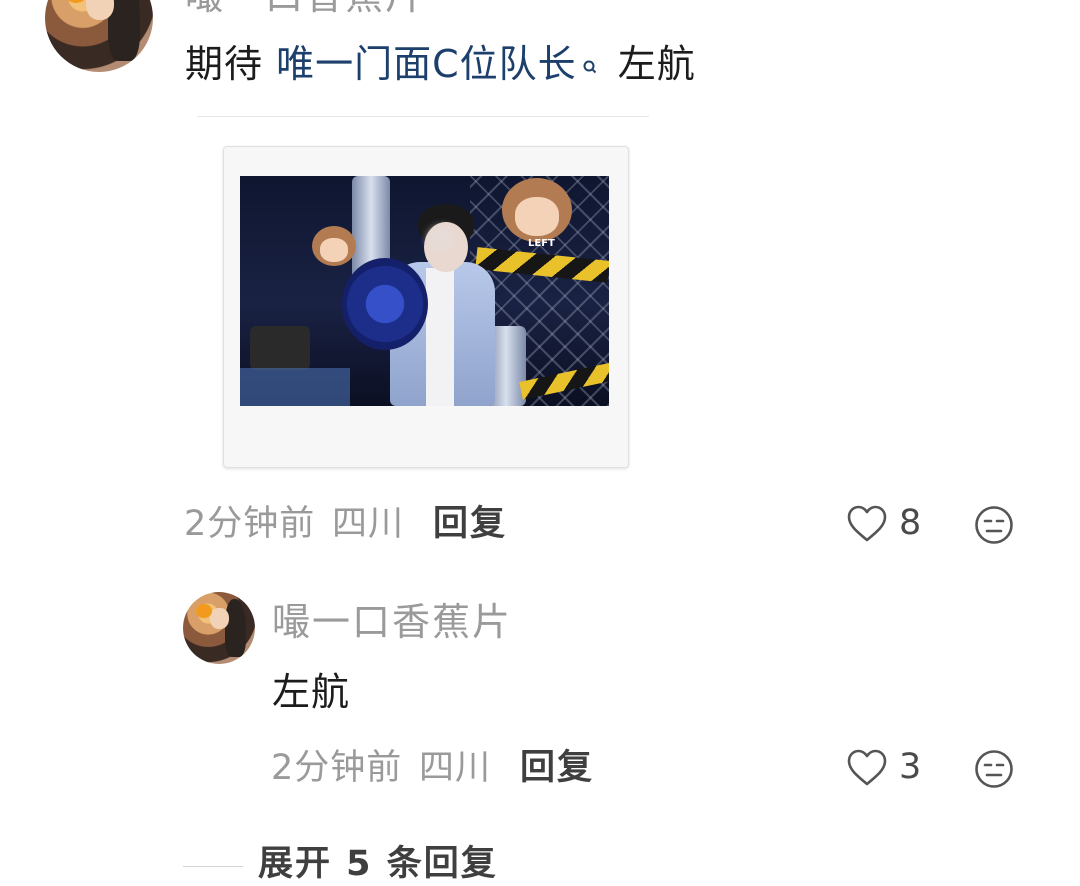  I want to click on photo: LEFT, so click(424, 291).